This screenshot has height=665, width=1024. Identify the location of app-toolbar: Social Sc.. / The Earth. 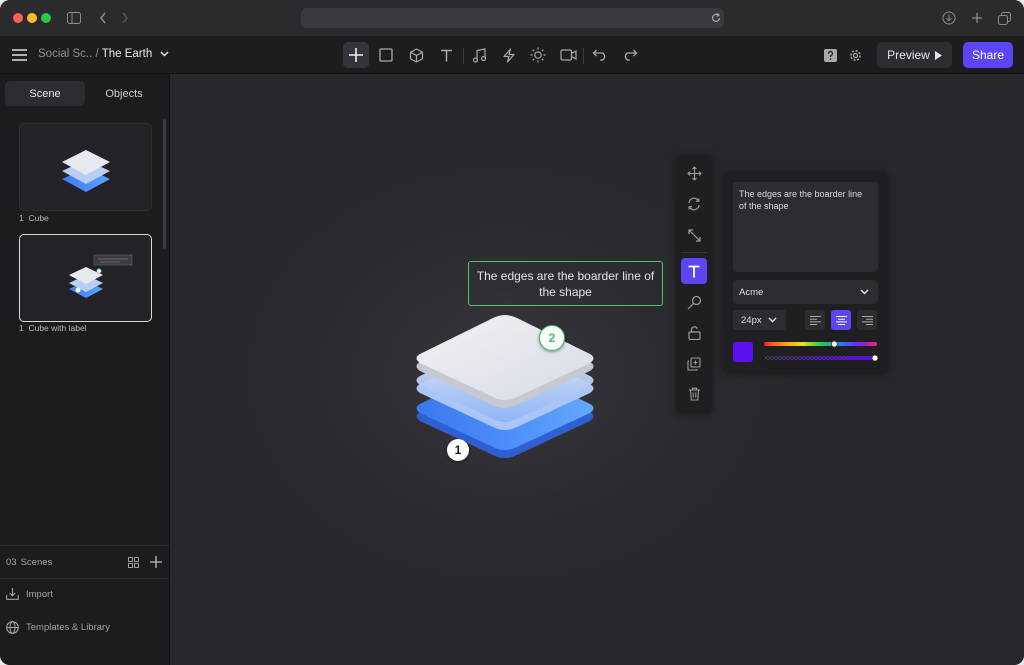
(512, 55).